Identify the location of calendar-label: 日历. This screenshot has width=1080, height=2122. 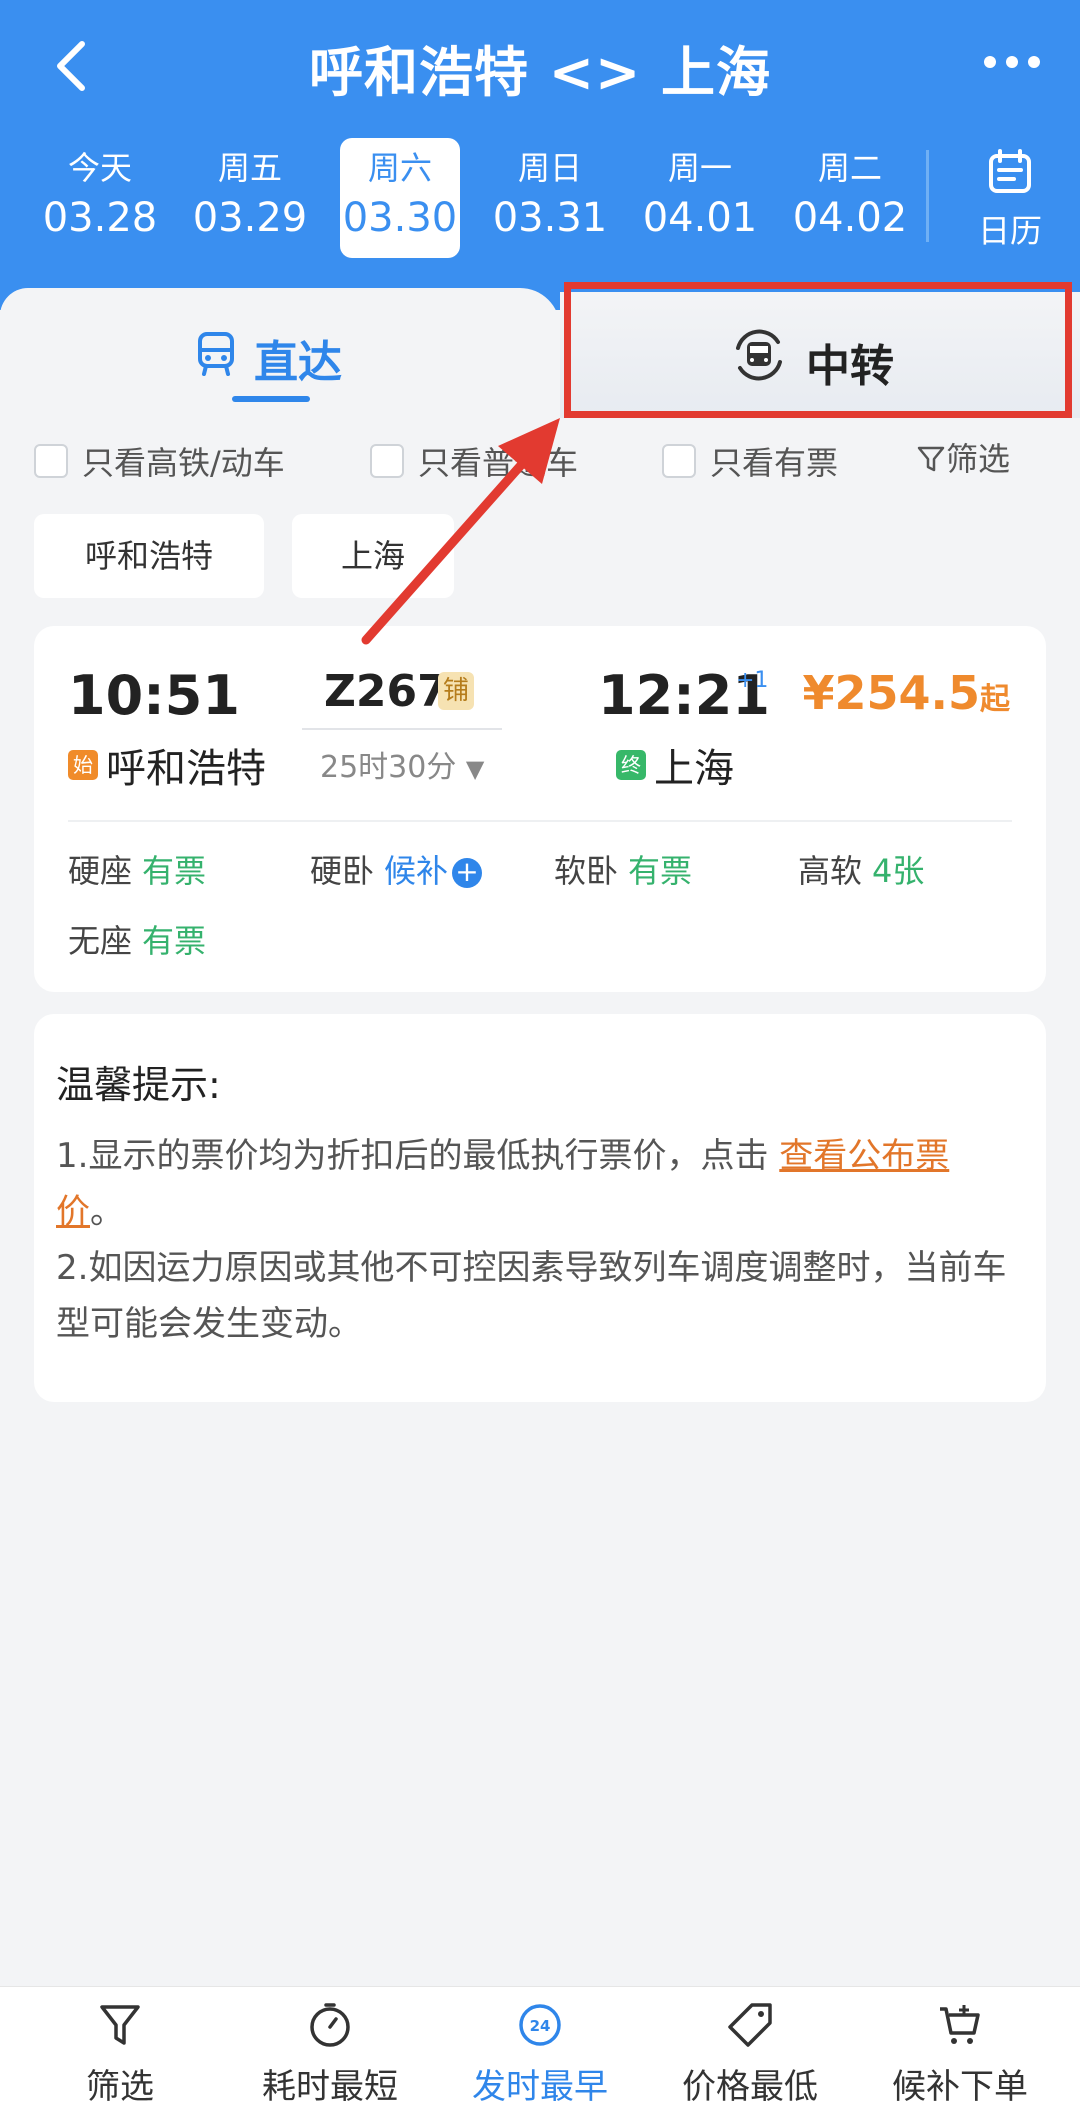
(1009, 231).